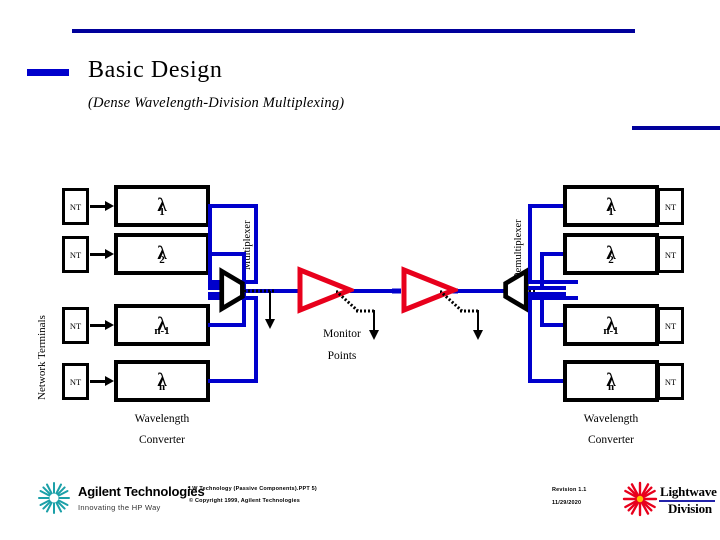  Describe the element at coordinates (256, 244) in the screenshot. I see `blue-line-left-1-drop` at that location.